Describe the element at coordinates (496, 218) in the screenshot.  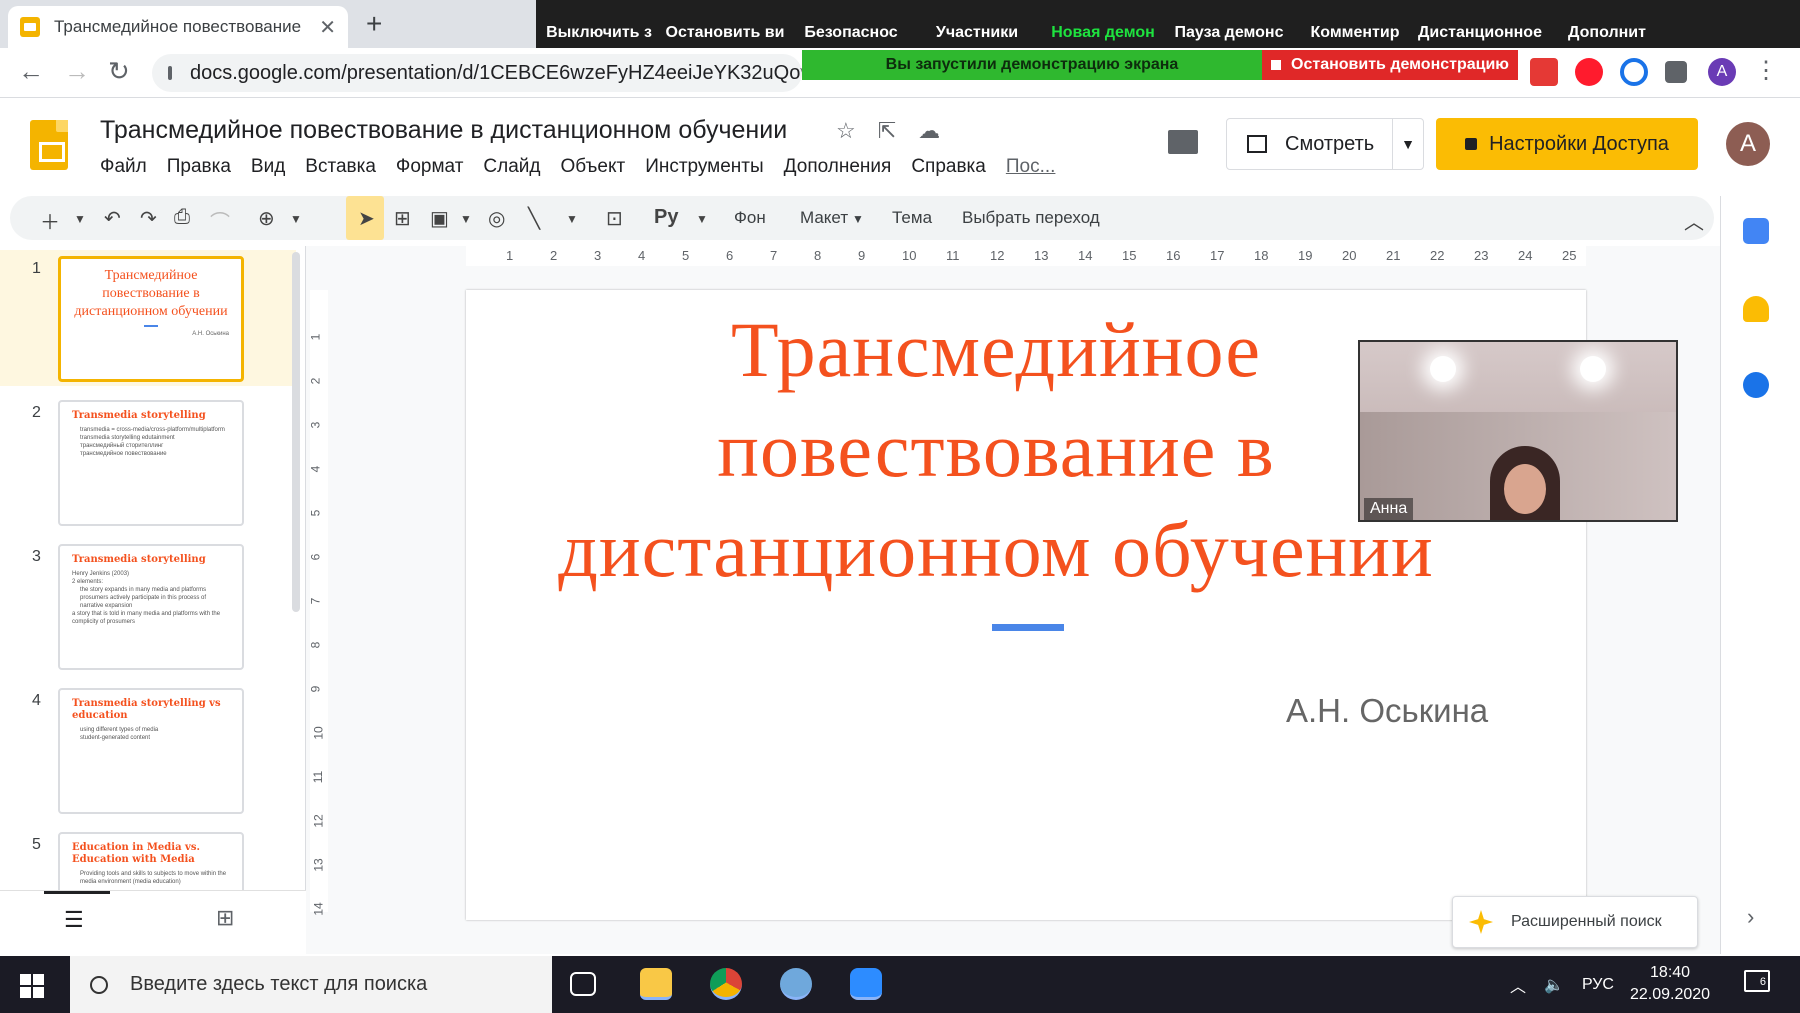
I see `shape-icon: ◎` at that location.